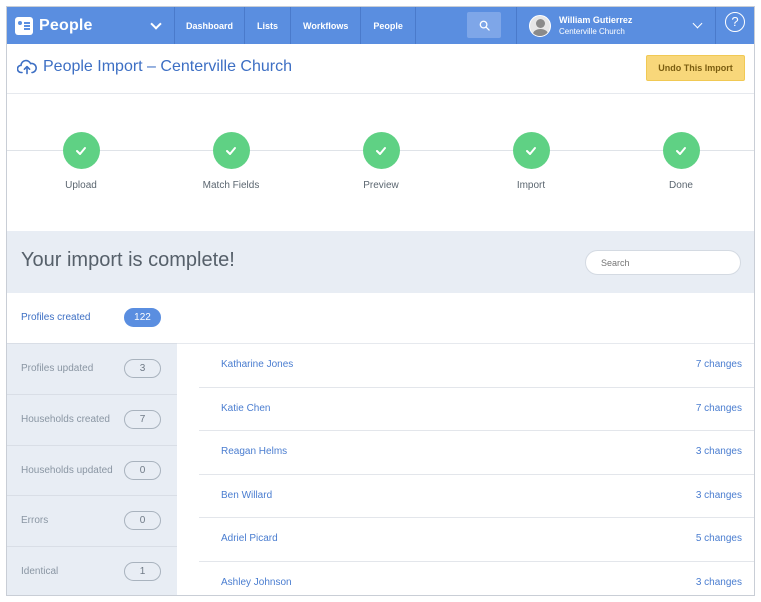  What do you see at coordinates (381, 185) in the screenshot?
I see `step-label: Preview` at bounding box center [381, 185].